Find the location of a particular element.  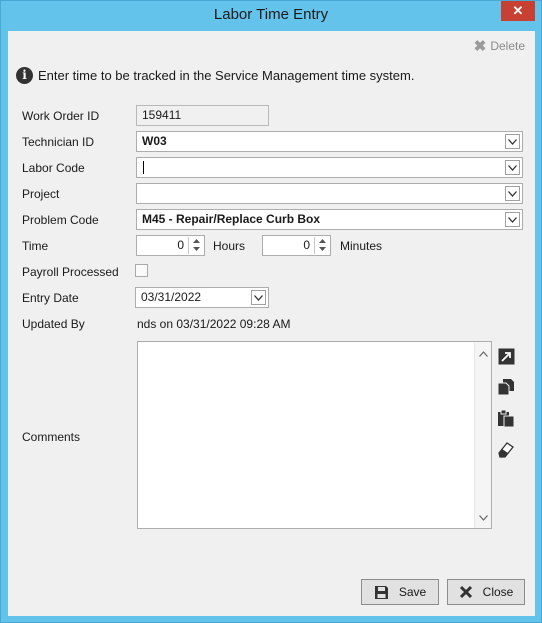

entry-date-value: 03/31/2022 is located at coordinates (171, 297).